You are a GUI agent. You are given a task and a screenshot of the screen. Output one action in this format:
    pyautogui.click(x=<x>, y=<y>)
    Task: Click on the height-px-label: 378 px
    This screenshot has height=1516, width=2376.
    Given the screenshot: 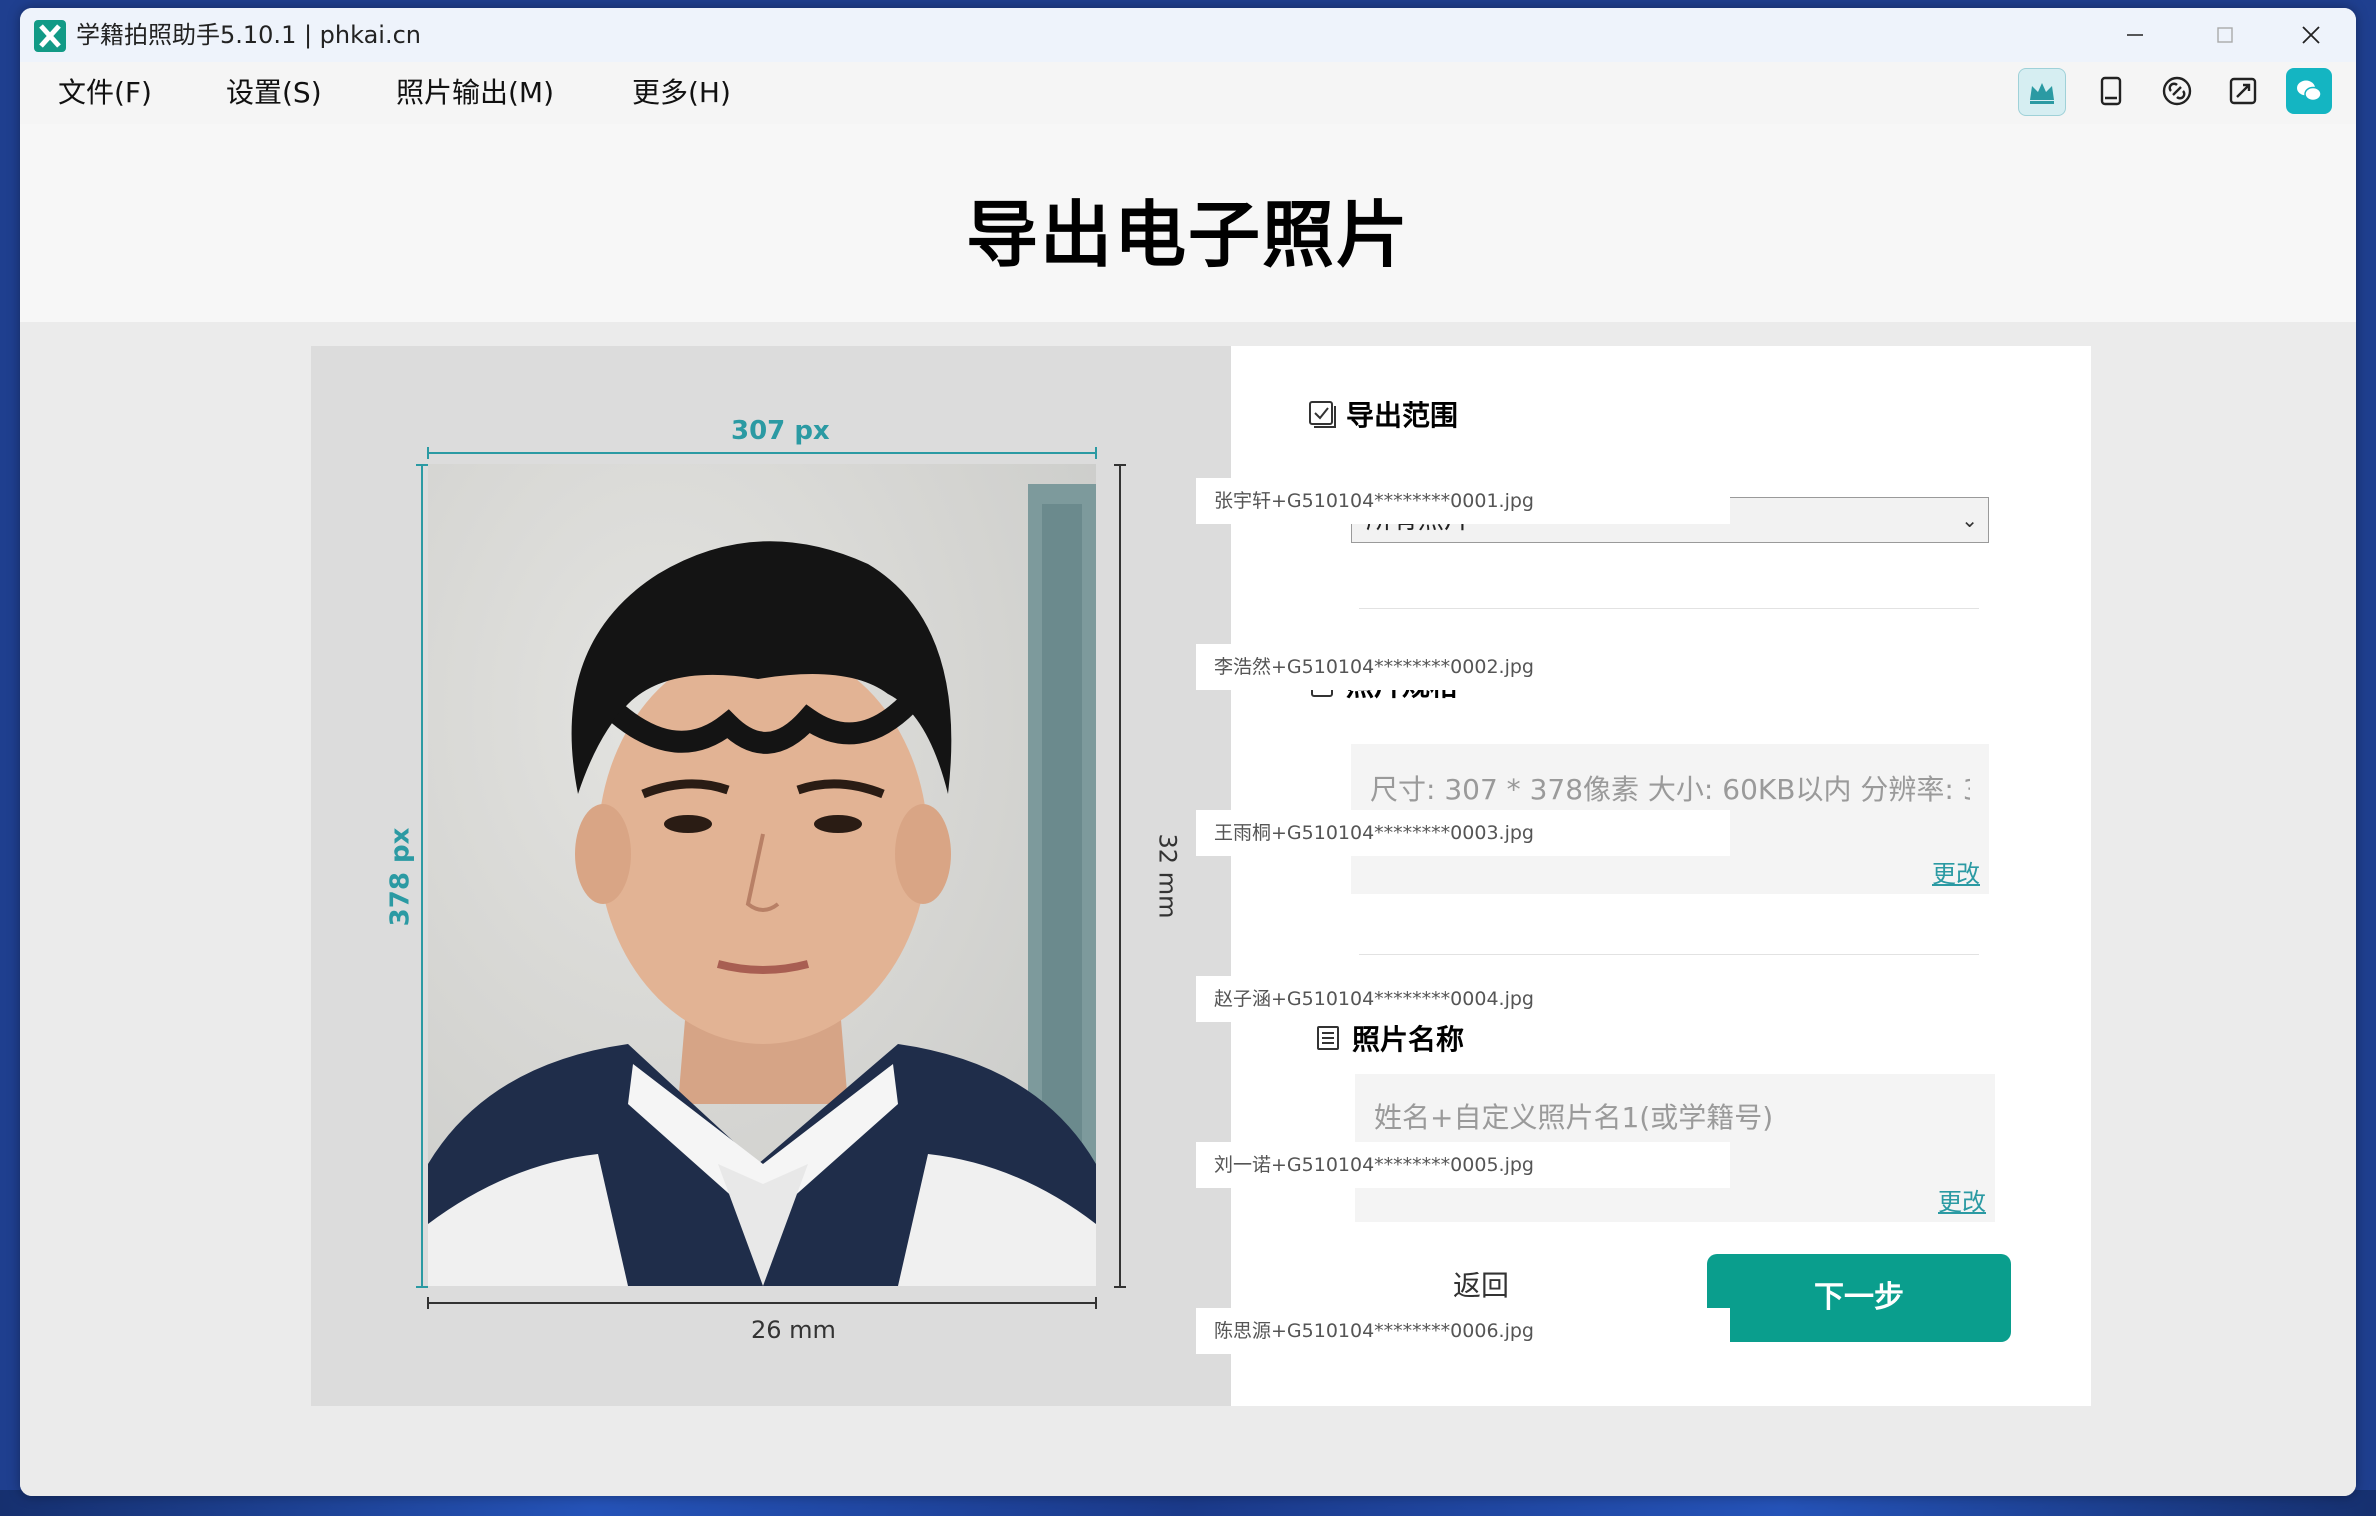 What is the action you would take?
    pyautogui.click(x=400, y=877)
    